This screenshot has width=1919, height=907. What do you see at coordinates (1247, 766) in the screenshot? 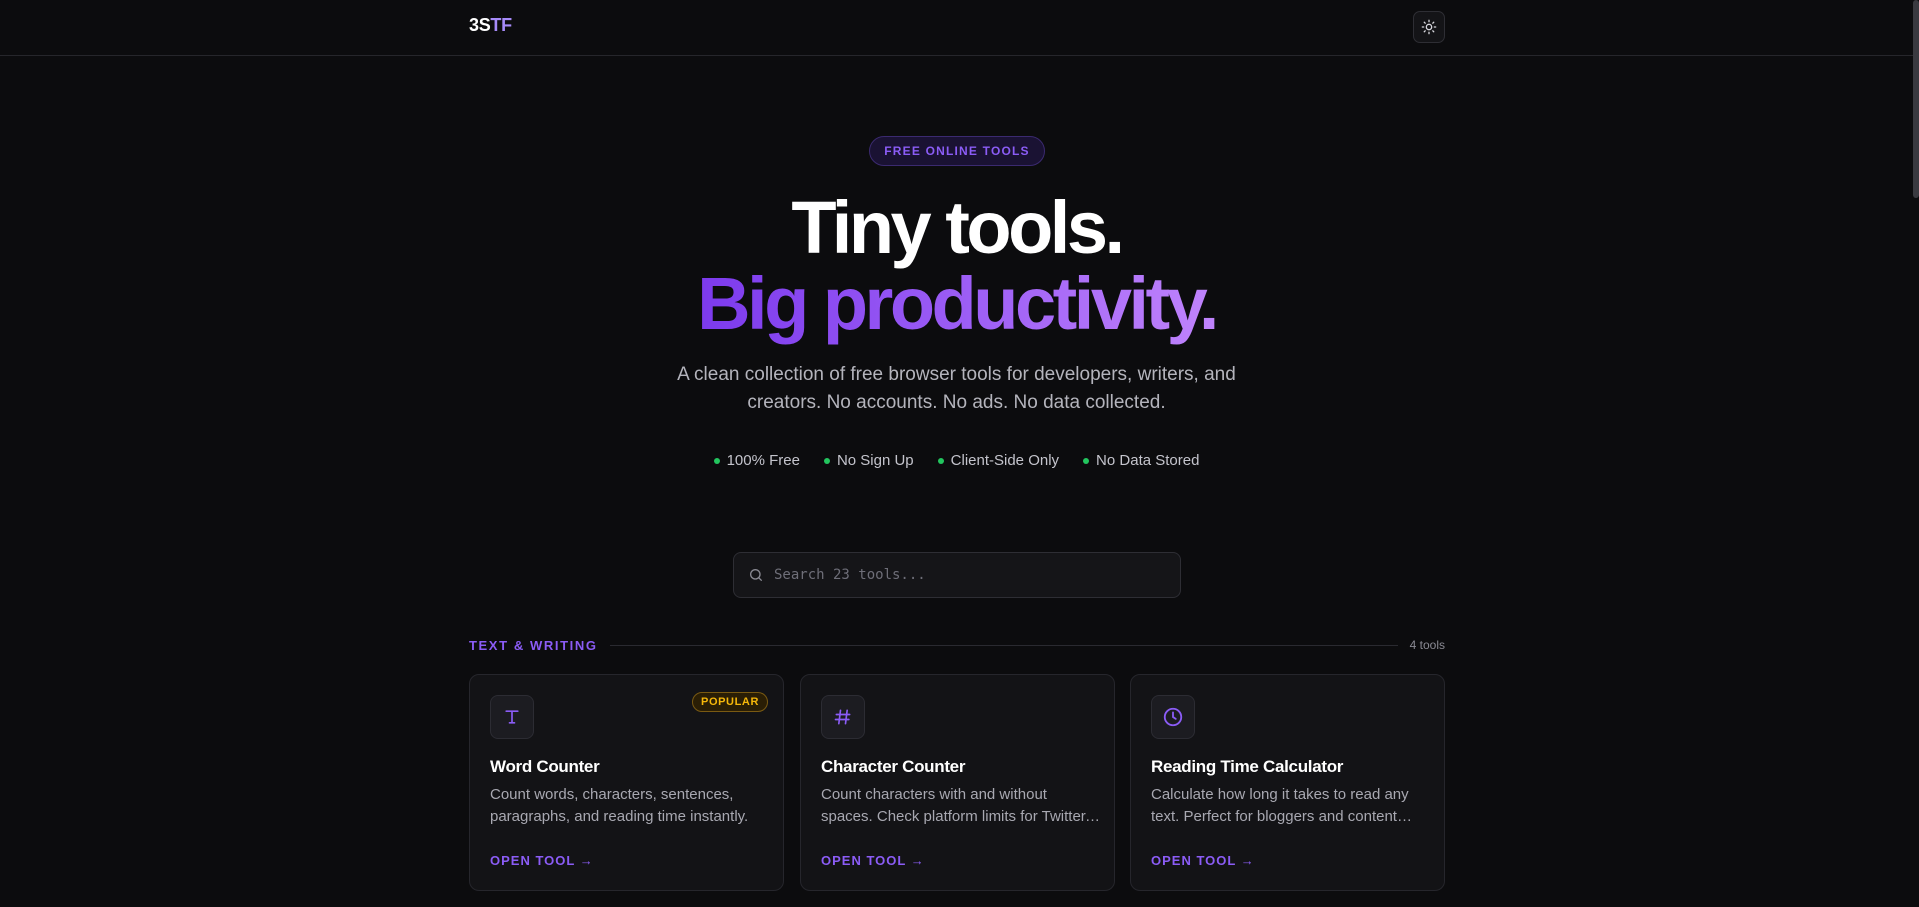
I see `tool-card-title: Reading Time Calculator` at bounding box center [1247, 766].